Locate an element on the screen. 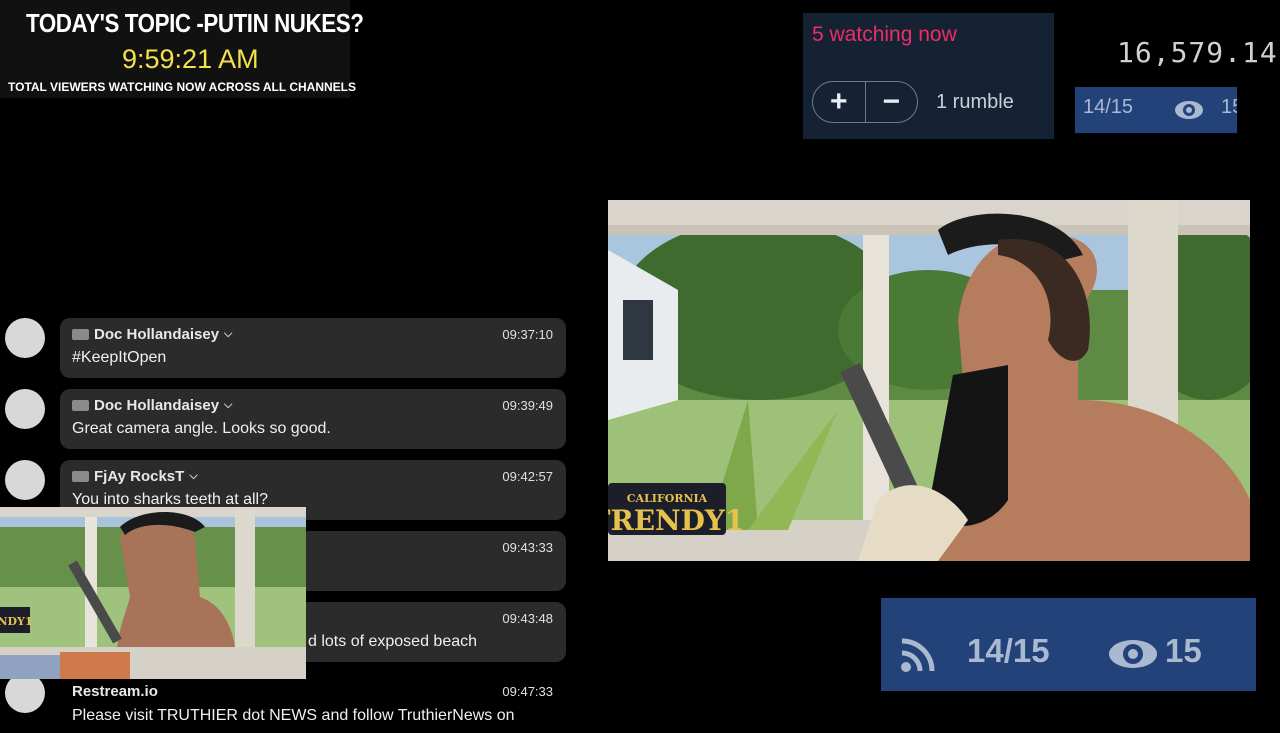 The width and height of the screenshot is (1280, 733). clock-time: 9:59:21 AM is located at coordinates (190, 59).